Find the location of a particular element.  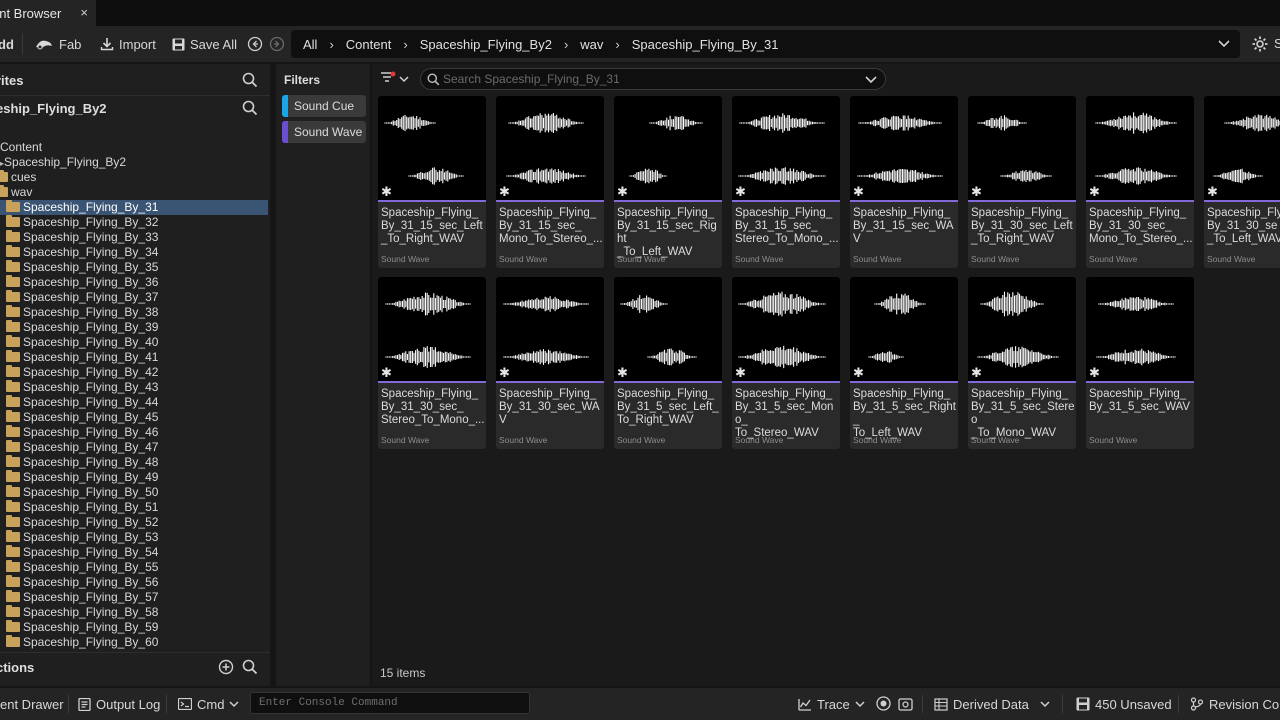

tree-item-folder: Spaceship_Flying_By_59 is located at coordinates (134, 627).